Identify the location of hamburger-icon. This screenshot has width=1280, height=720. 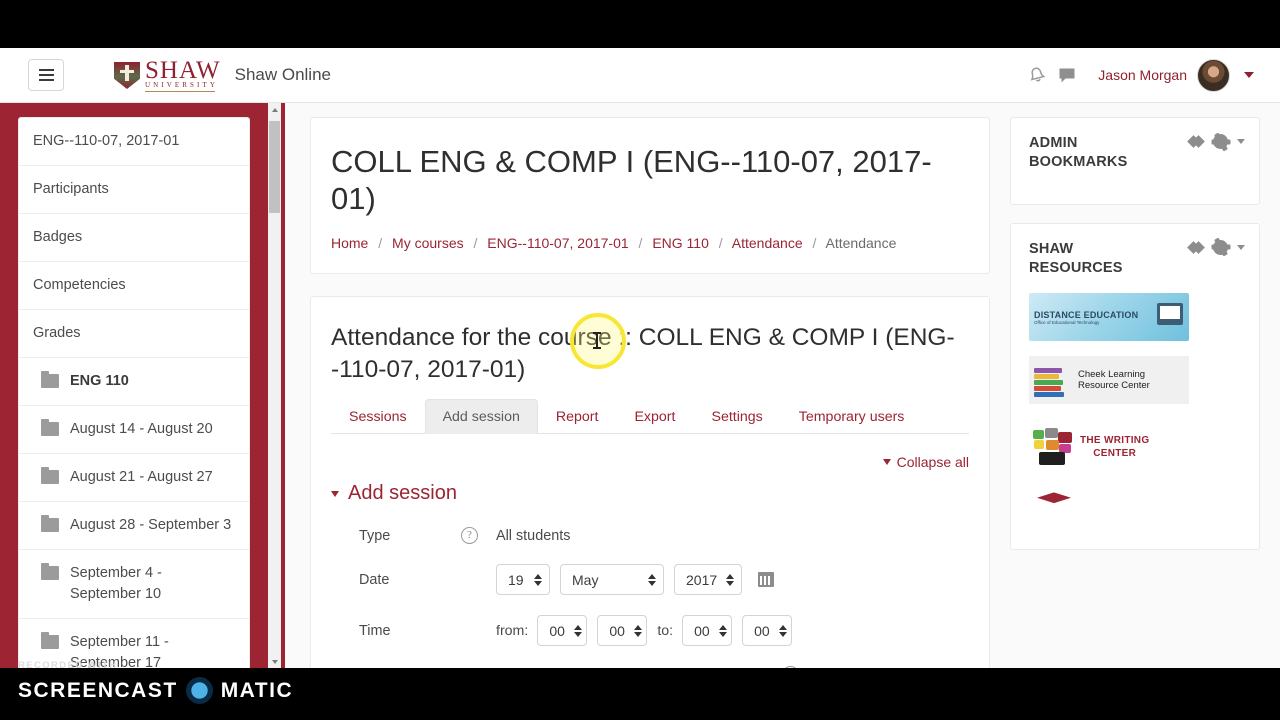
(46, 75).